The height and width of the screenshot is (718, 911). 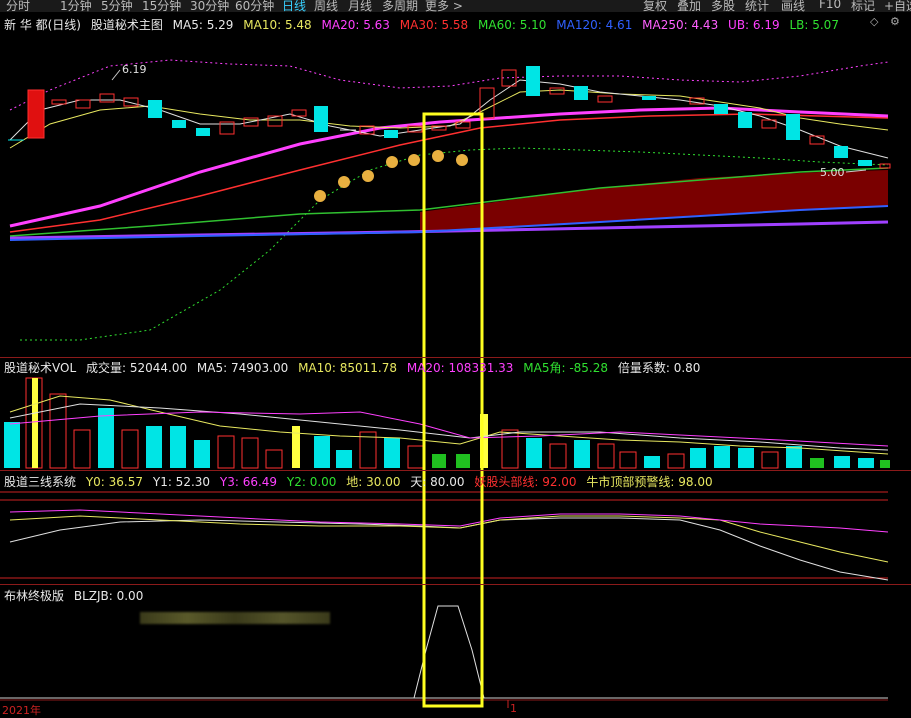 What do you see at coordinates (348, 368) in the screenshot?
I see `vol-ma10-value: MA10: 85011.78` at bounding box center [348, 368].